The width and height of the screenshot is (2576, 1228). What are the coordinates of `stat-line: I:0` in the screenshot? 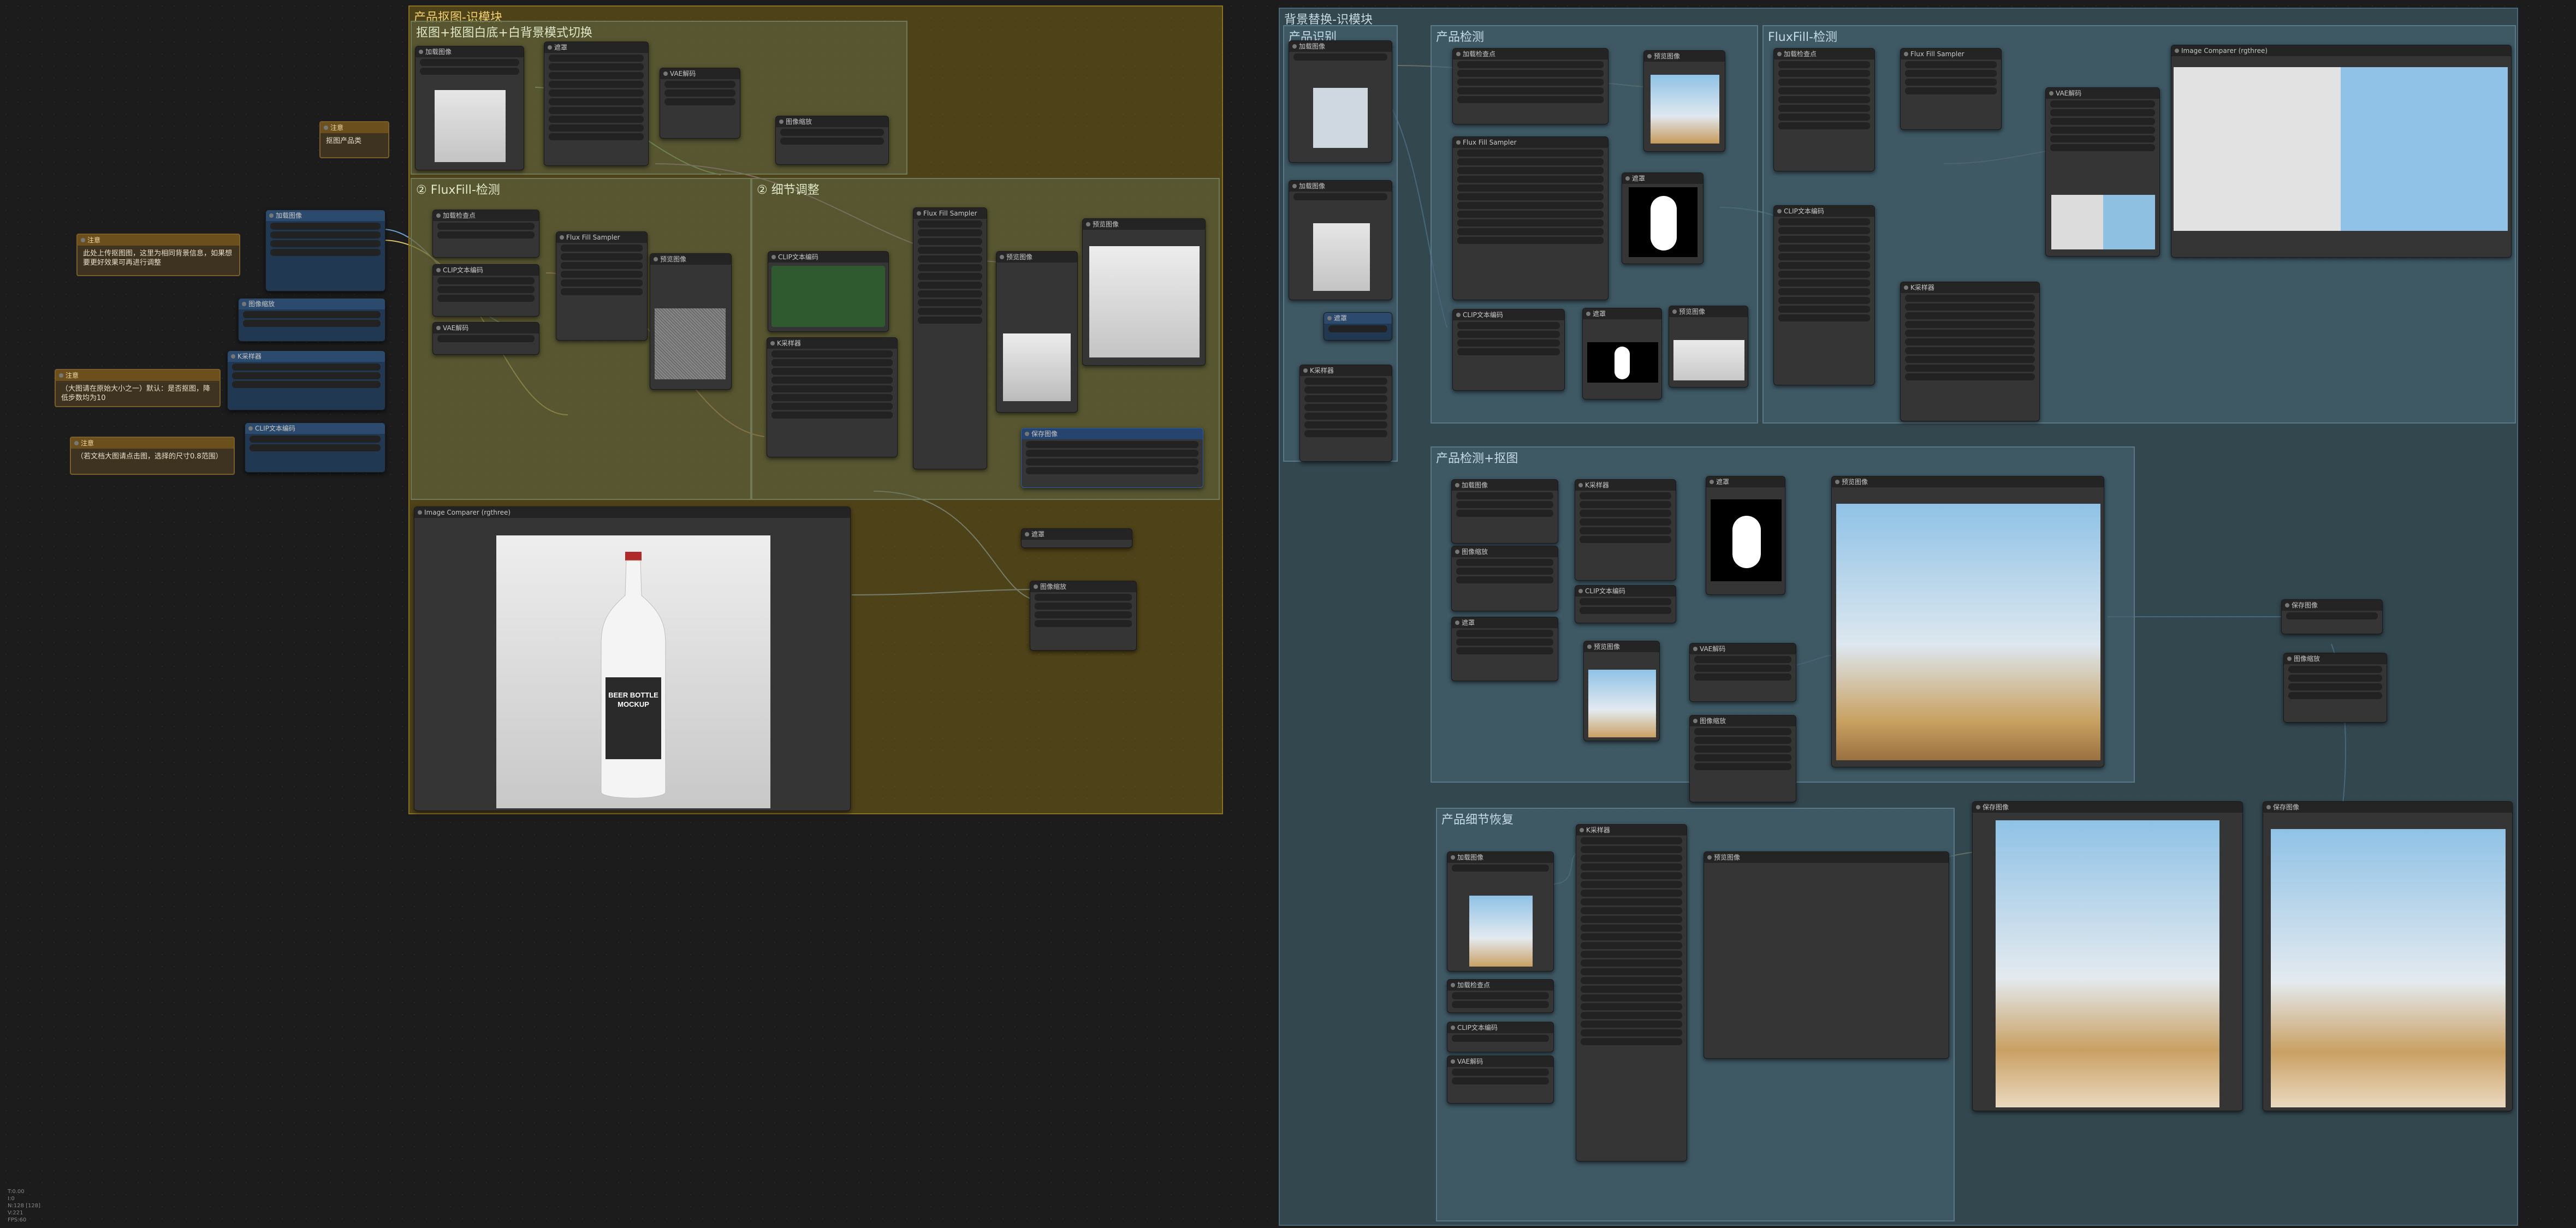 It's located at (11, 1199).